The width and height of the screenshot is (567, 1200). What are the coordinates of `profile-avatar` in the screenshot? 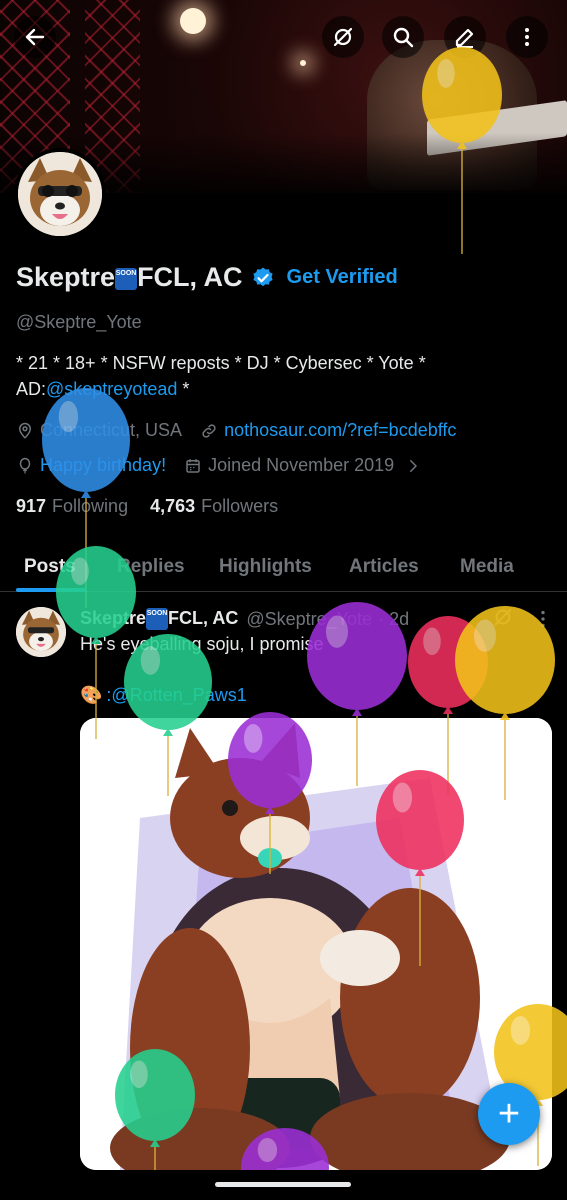 It's located at (60, 194).